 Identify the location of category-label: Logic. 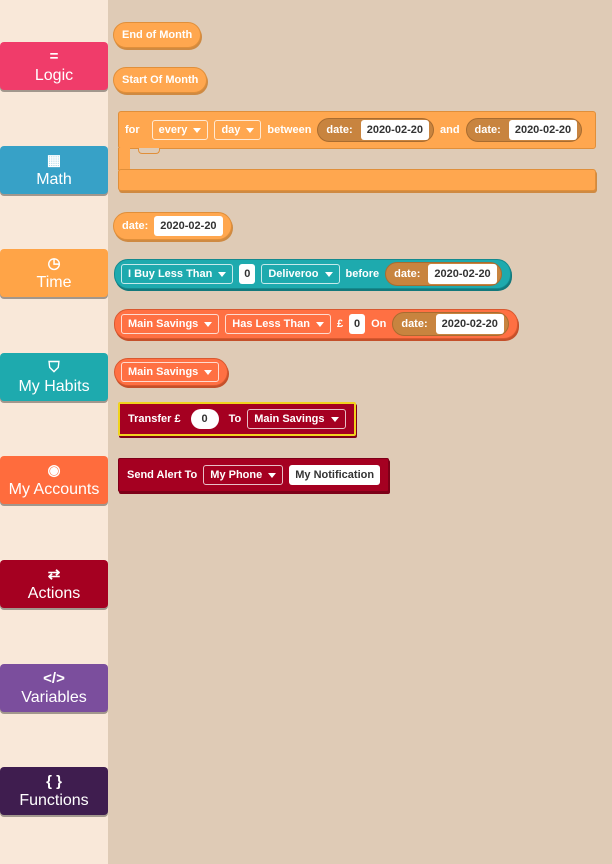
(54, 75).